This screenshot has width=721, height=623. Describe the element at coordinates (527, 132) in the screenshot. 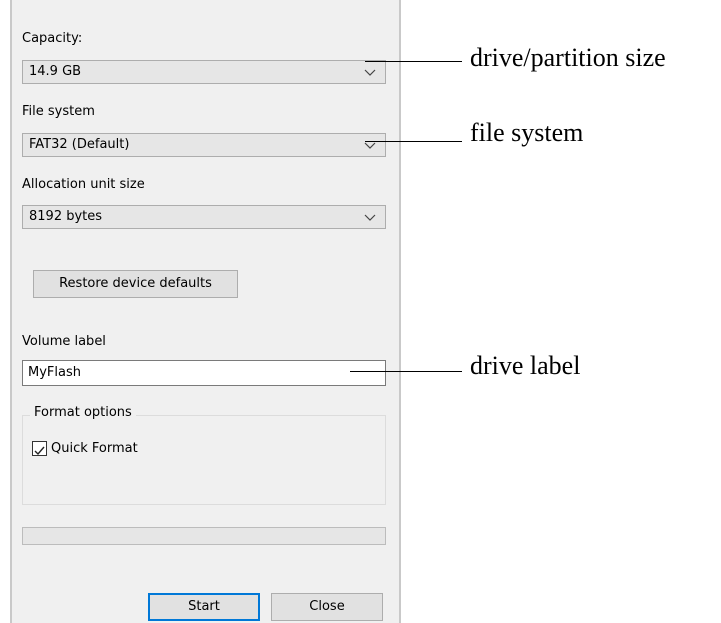

I see `filesystem-annotation: file system` at that location.